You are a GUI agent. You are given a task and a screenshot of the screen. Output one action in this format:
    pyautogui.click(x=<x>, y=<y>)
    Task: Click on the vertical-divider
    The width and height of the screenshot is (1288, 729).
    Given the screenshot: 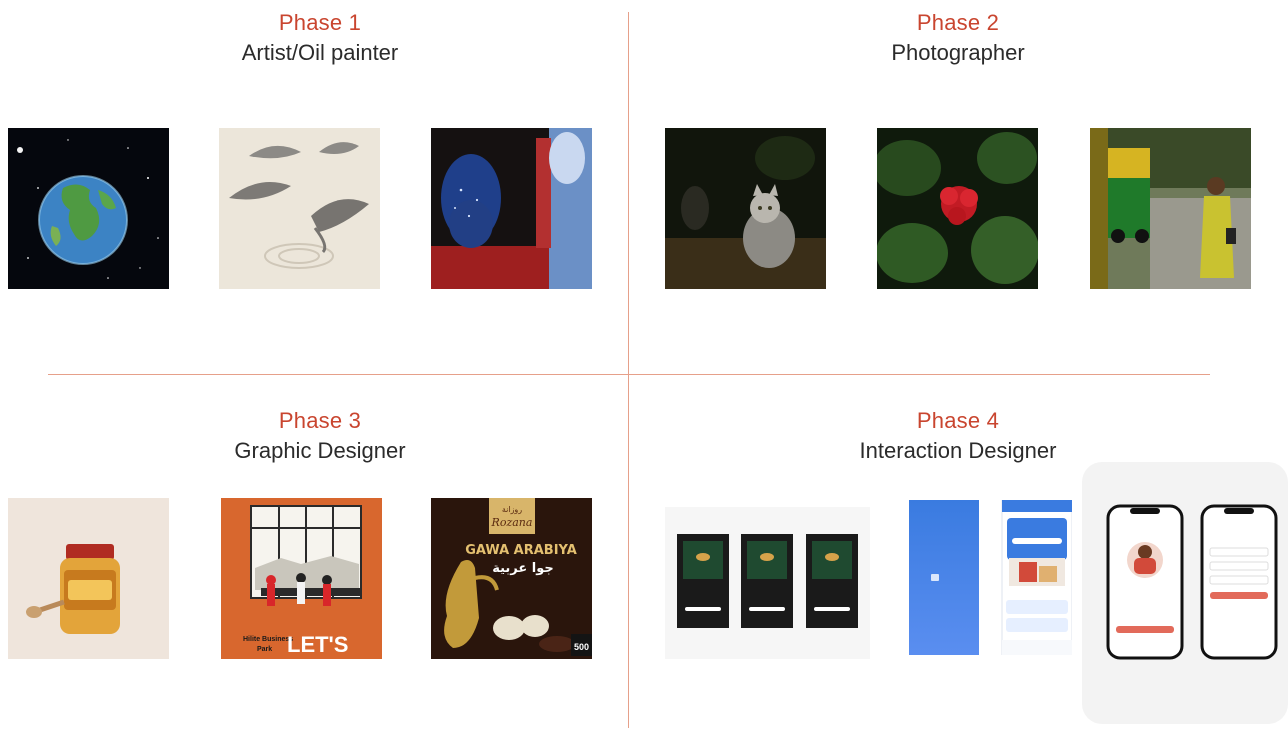 What is the action you would take?
    pyautogui.click(x=628, y=370)
    